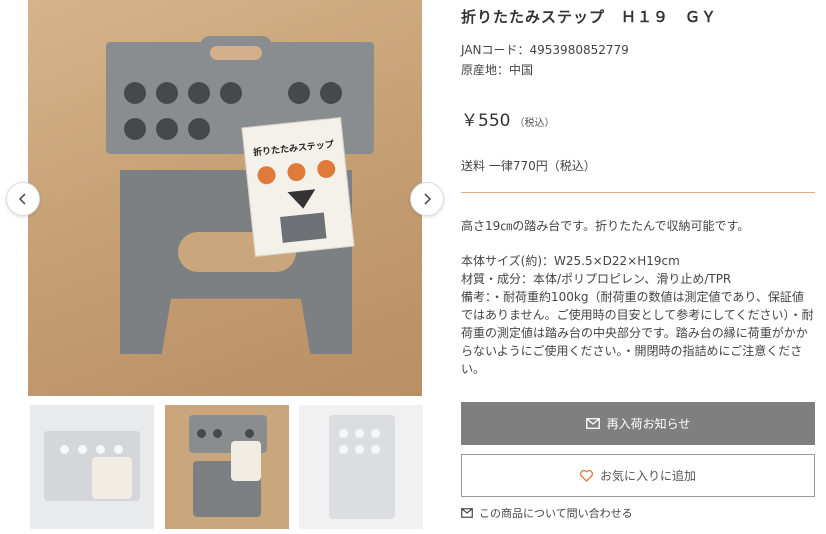 This screenshot has width=826, height=534. I want to click on chevron-right-icon, so click(428, 199).